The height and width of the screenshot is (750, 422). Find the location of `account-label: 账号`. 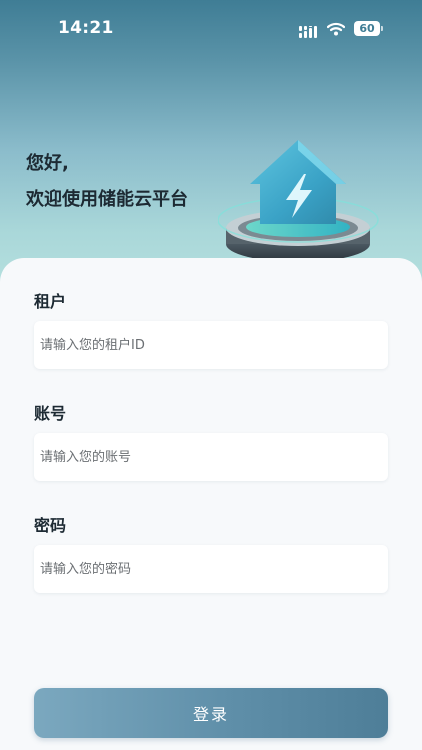

account-label: 账号 is located at coordinates (50, 413).